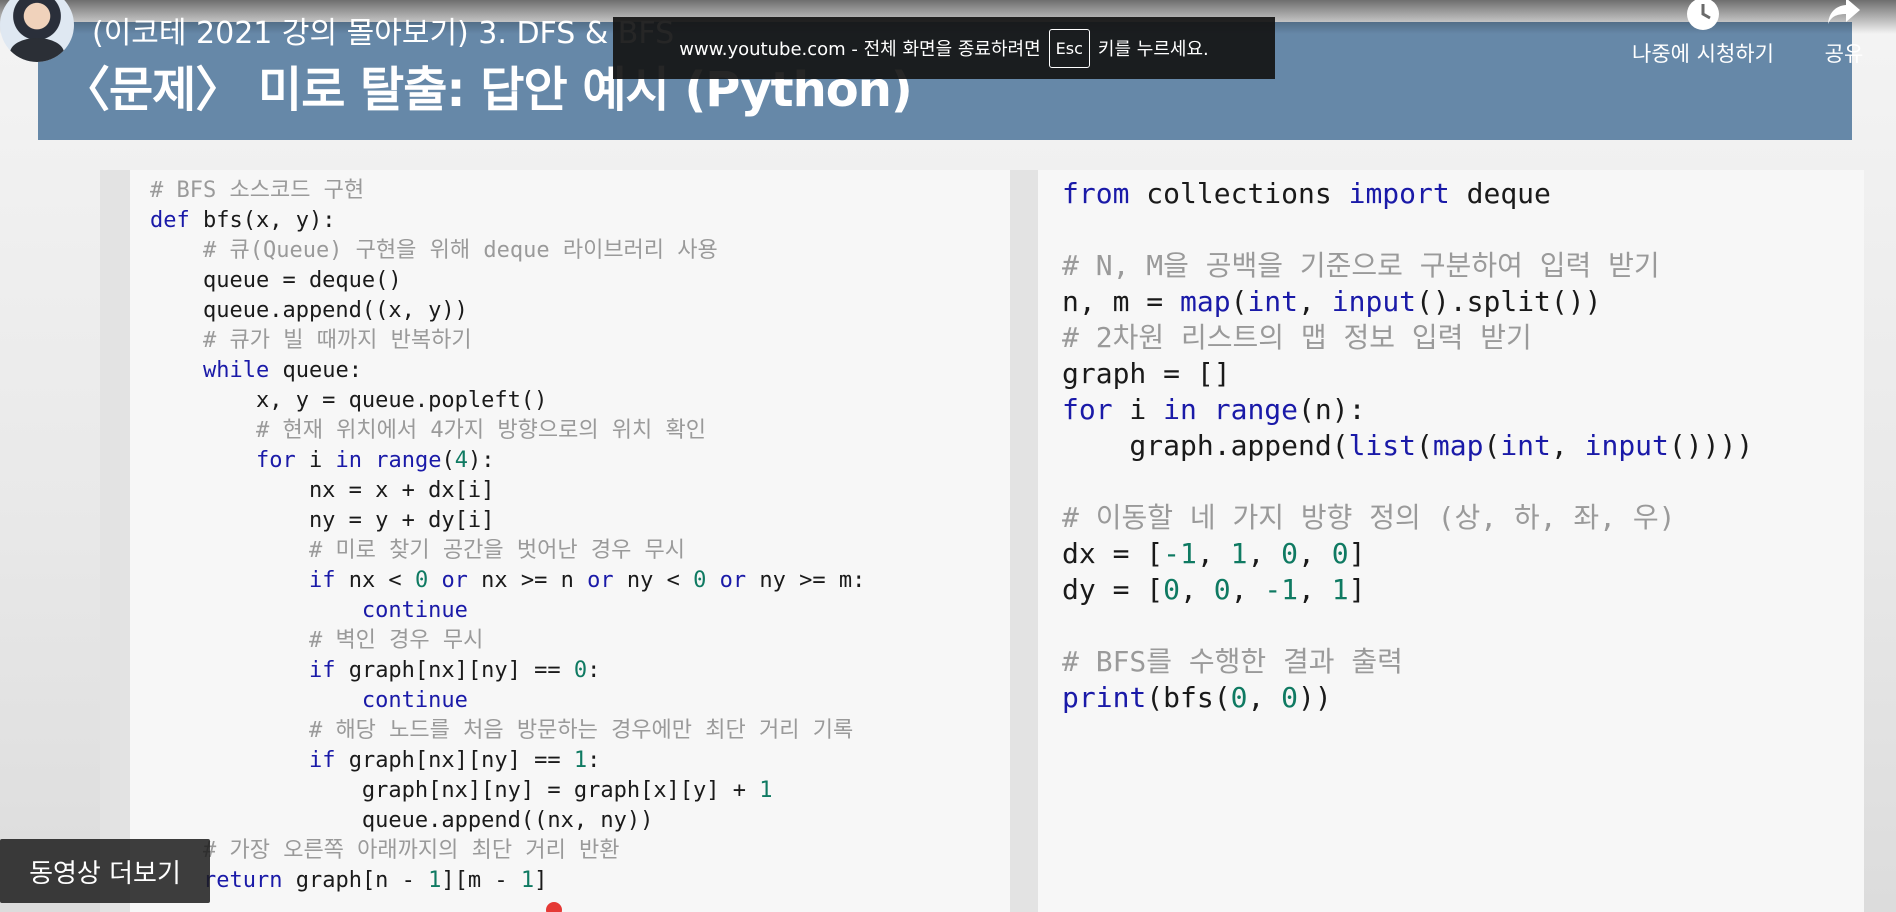  Describe the element at coordinates (1626, 445) in the screenshot. I see `code-keyword: input` at that location.